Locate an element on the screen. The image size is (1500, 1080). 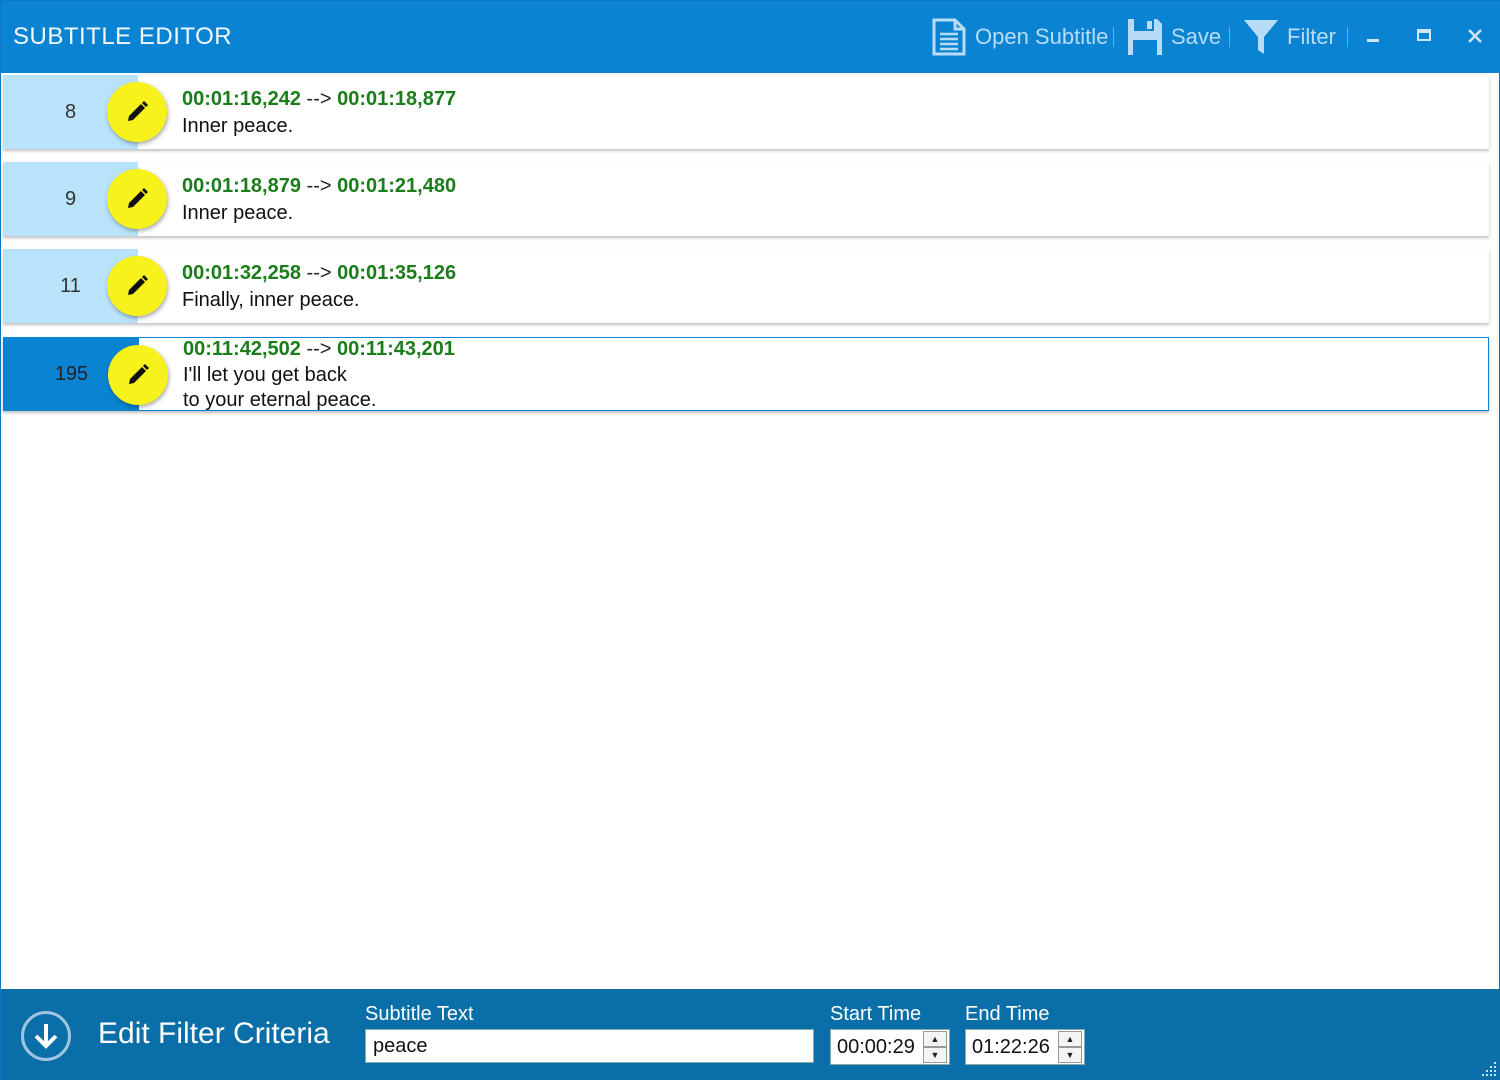
timecode: 00:01:16,242 --> 00:01:18,877 is located at coordinates (319, 99).